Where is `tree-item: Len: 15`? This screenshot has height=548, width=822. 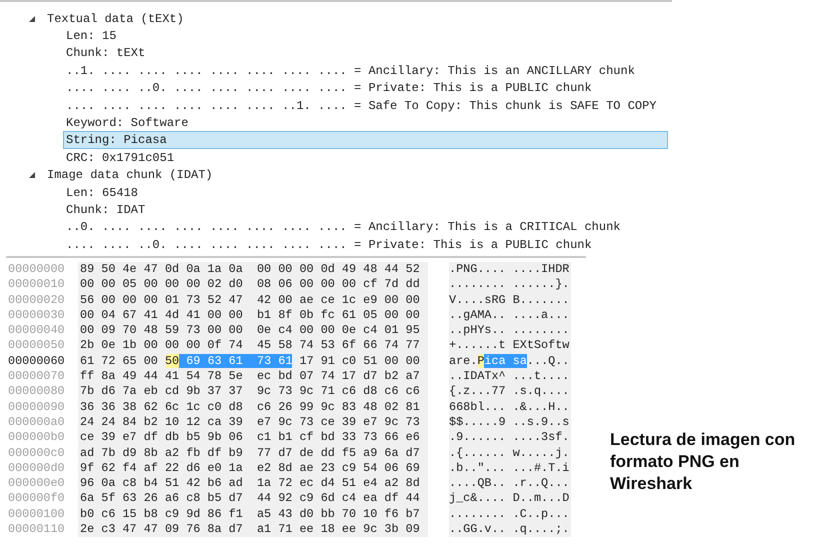 tree-item: Len: 15 is located at coordinates (91, 36).